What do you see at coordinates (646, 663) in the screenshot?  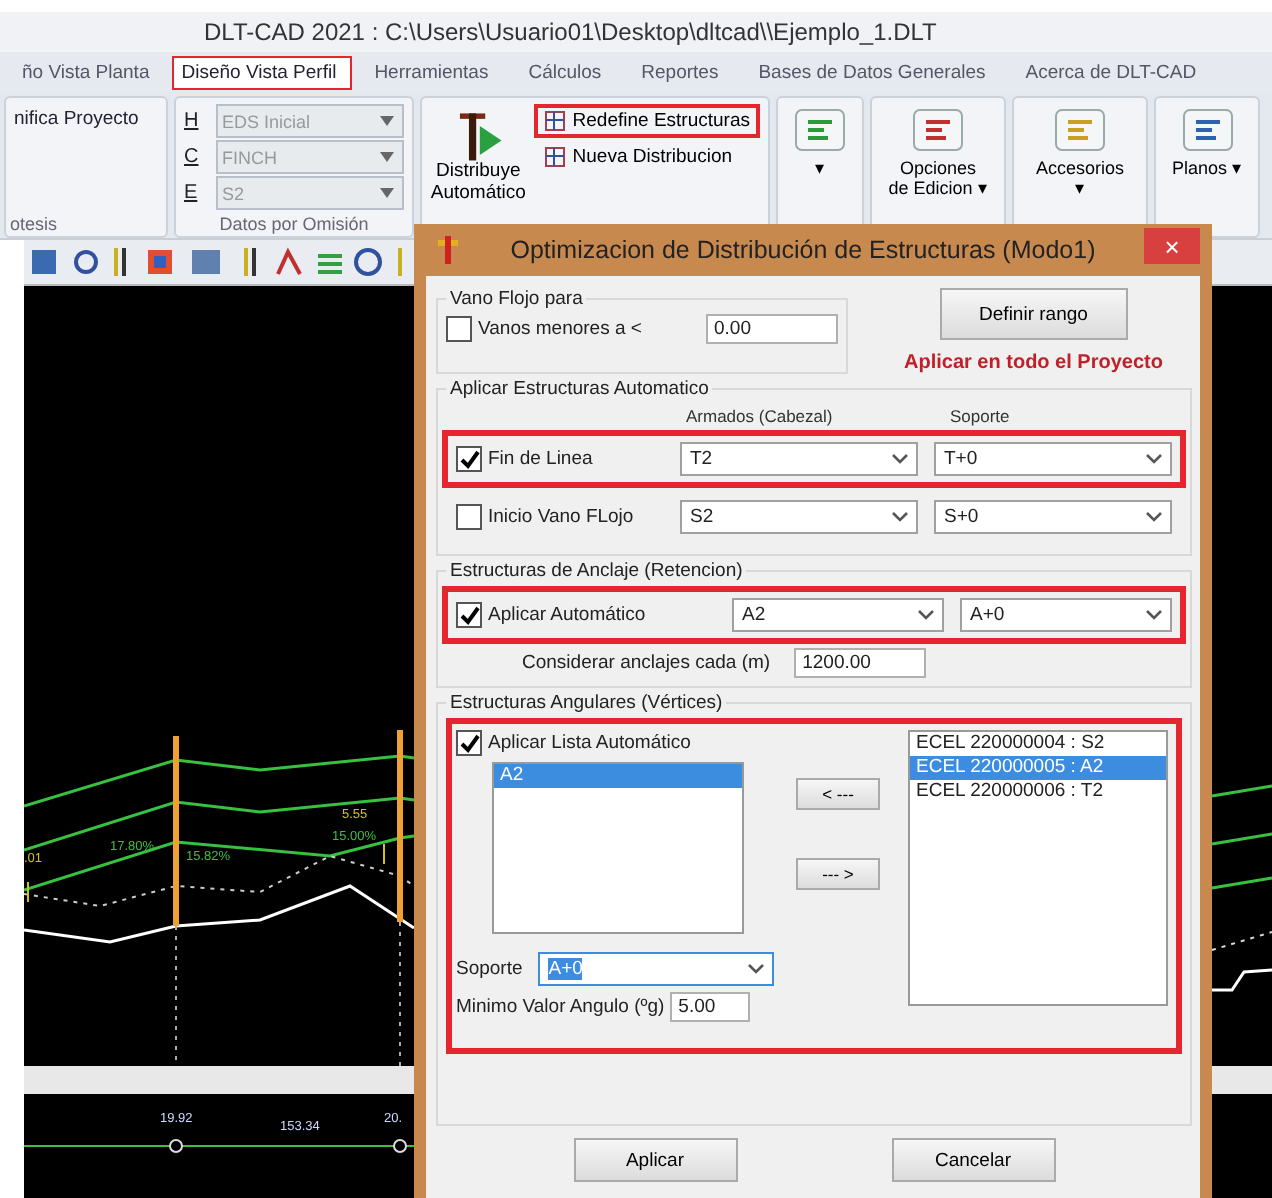 I see `field-label: Considerar anclajes cada (m)` at bounding box center [646, 663].